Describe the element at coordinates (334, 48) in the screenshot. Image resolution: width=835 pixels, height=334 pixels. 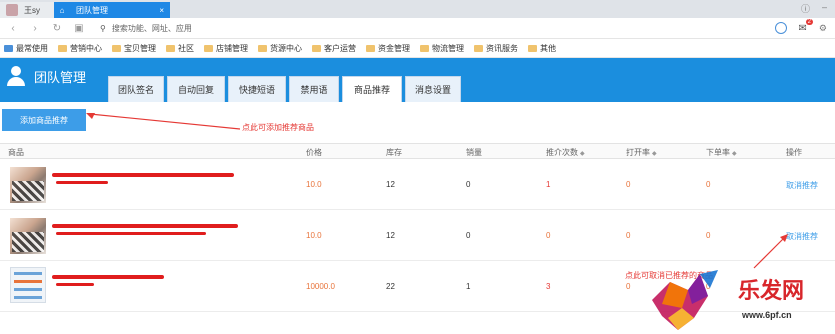
I see `bookmark-item: 客户运营` at that location.